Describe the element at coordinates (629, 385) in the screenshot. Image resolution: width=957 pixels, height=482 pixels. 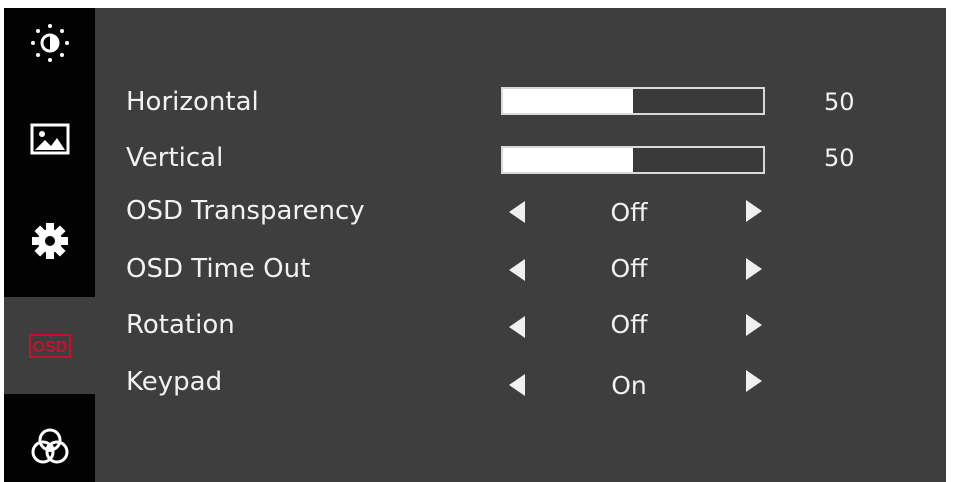
I see `keypad-value: On` at that location.